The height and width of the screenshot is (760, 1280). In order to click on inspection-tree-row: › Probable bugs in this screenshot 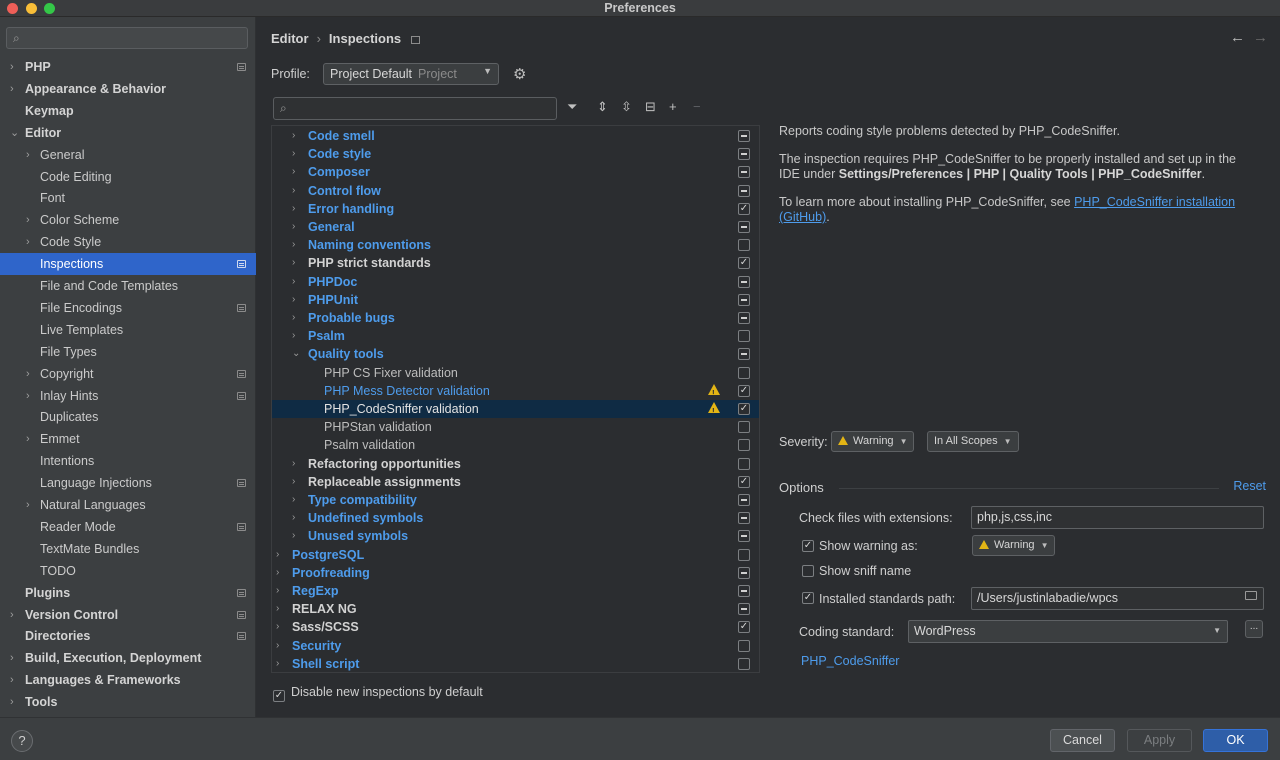, I will do `click(515, 318)`.